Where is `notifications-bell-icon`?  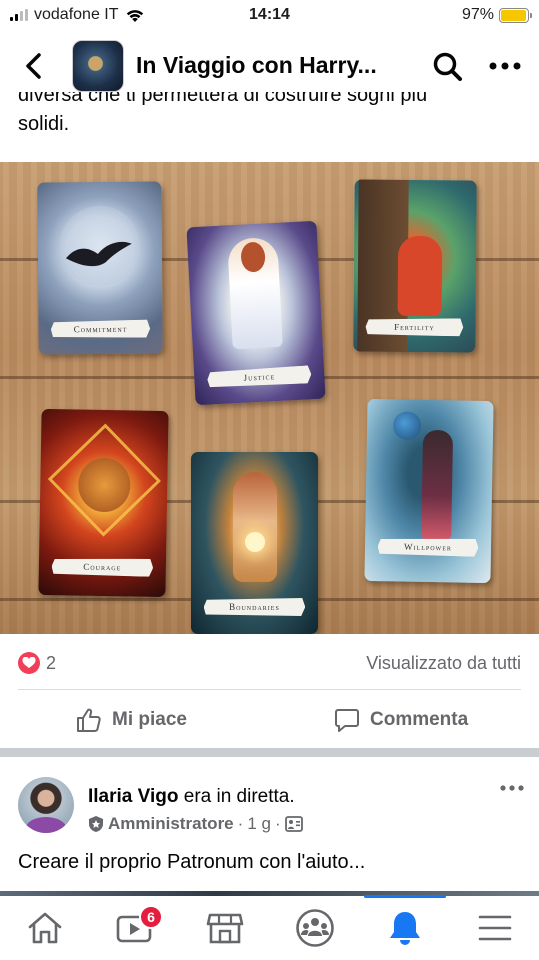
notifications-bell-icon is located at coordinates (405, 928).